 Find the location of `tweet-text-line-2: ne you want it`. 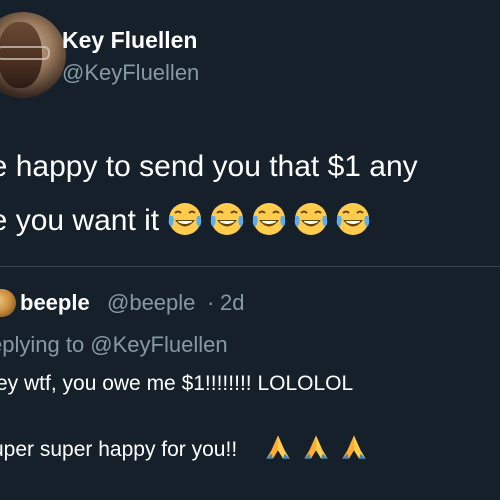

tweet-text-line-2: ne you want it is located at coordinates (250, 221).